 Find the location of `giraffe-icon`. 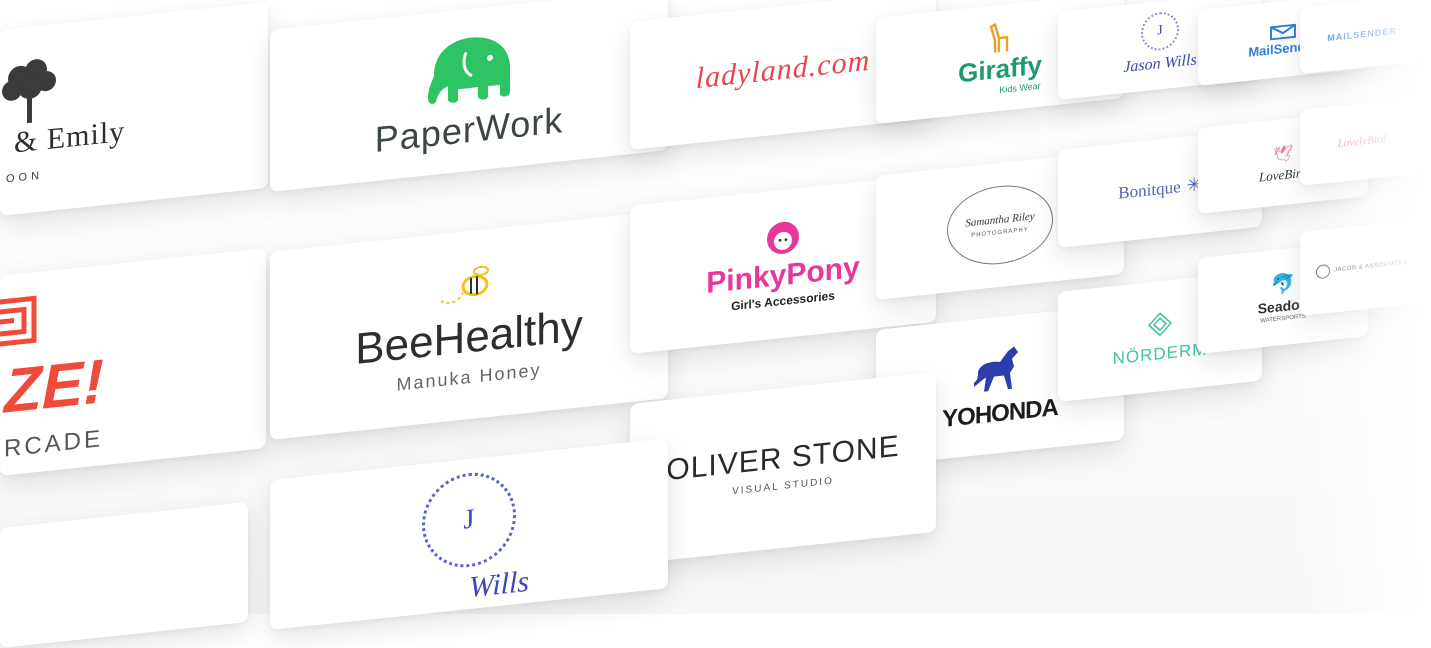

giraffe-icon is located at coordinates (999, 37).